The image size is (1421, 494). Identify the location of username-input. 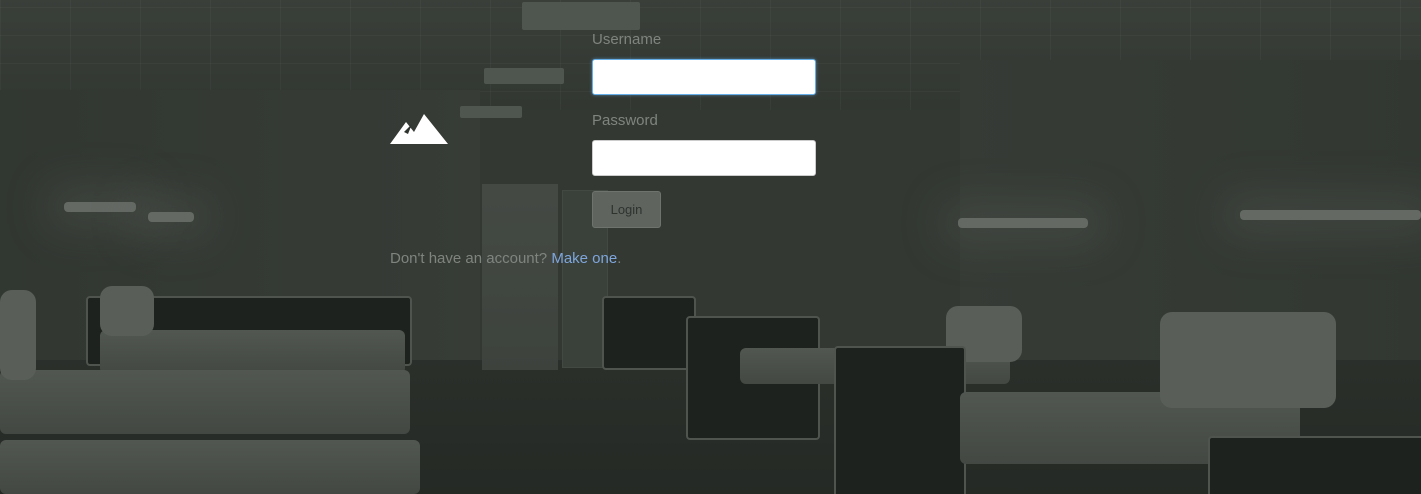
(704, 77).